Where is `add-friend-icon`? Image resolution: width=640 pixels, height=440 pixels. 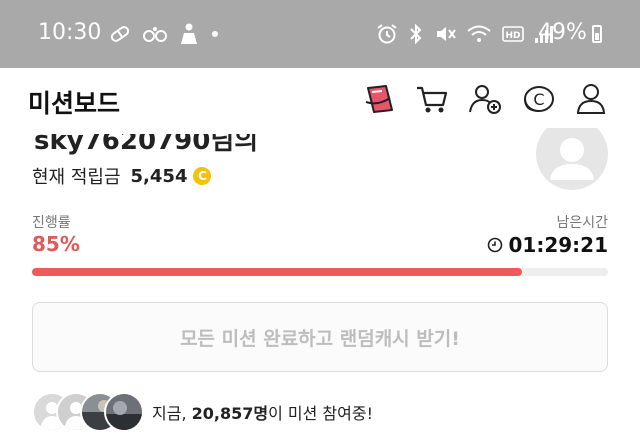 add-friend-icon is located at coordinates (485, 99).